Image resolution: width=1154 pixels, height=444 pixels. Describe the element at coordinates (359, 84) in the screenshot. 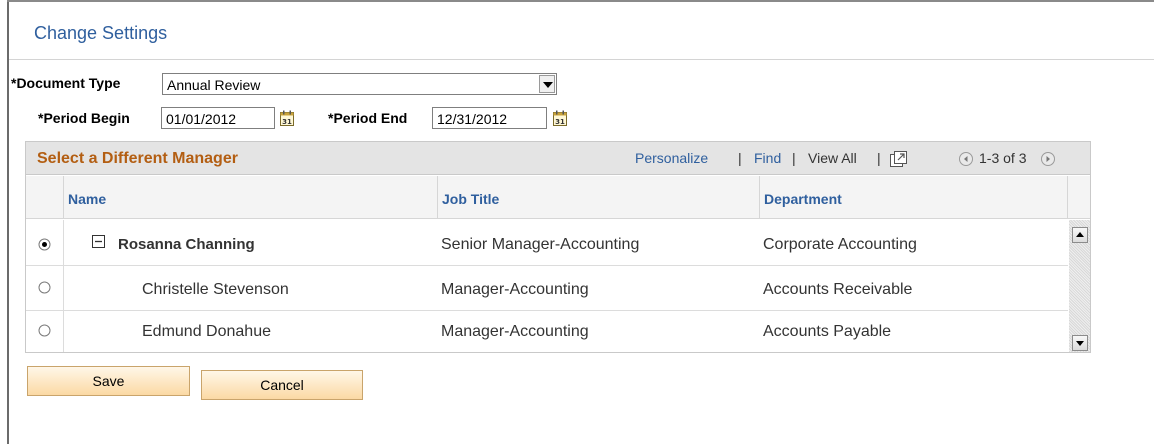

I see `document-type-select: Annual Review` at that location.